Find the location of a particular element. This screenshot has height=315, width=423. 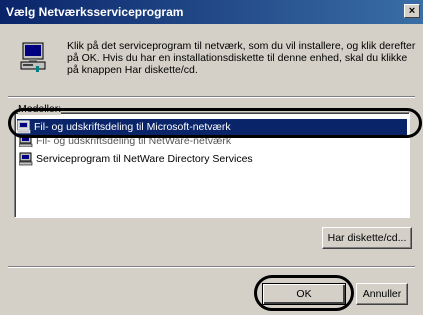

title-bar: Vælg Netværksserviceprogram × is located at coordinates (211, 12).